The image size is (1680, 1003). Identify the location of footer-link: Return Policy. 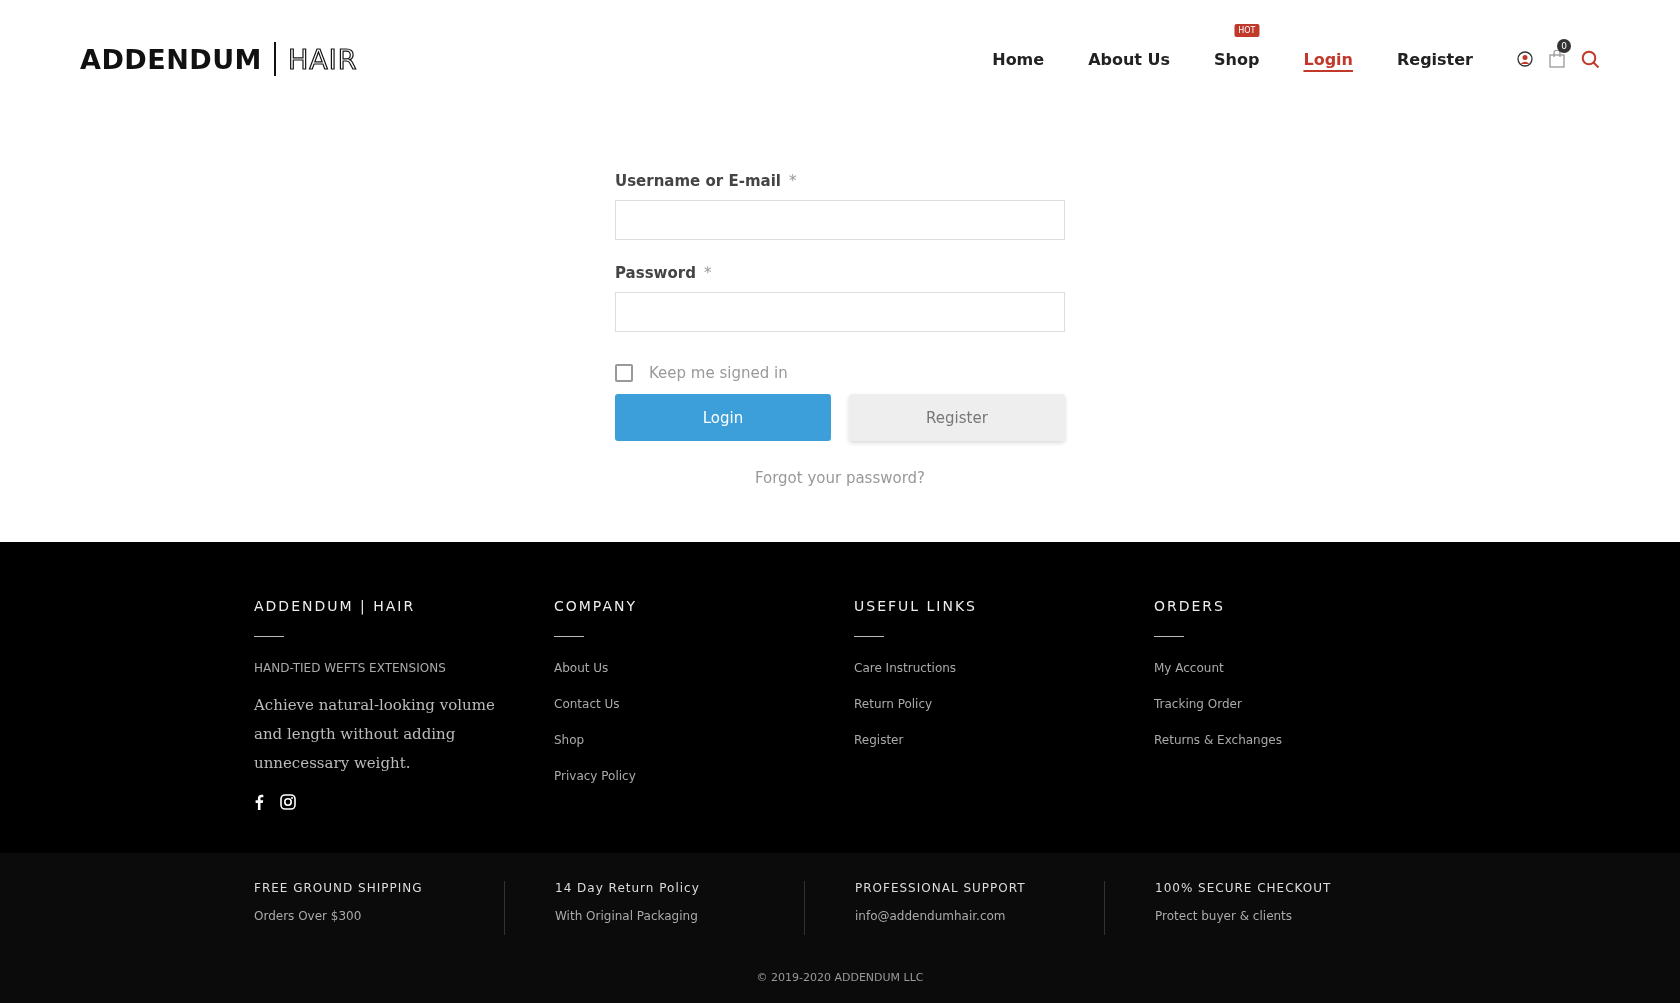
(1004, 704).